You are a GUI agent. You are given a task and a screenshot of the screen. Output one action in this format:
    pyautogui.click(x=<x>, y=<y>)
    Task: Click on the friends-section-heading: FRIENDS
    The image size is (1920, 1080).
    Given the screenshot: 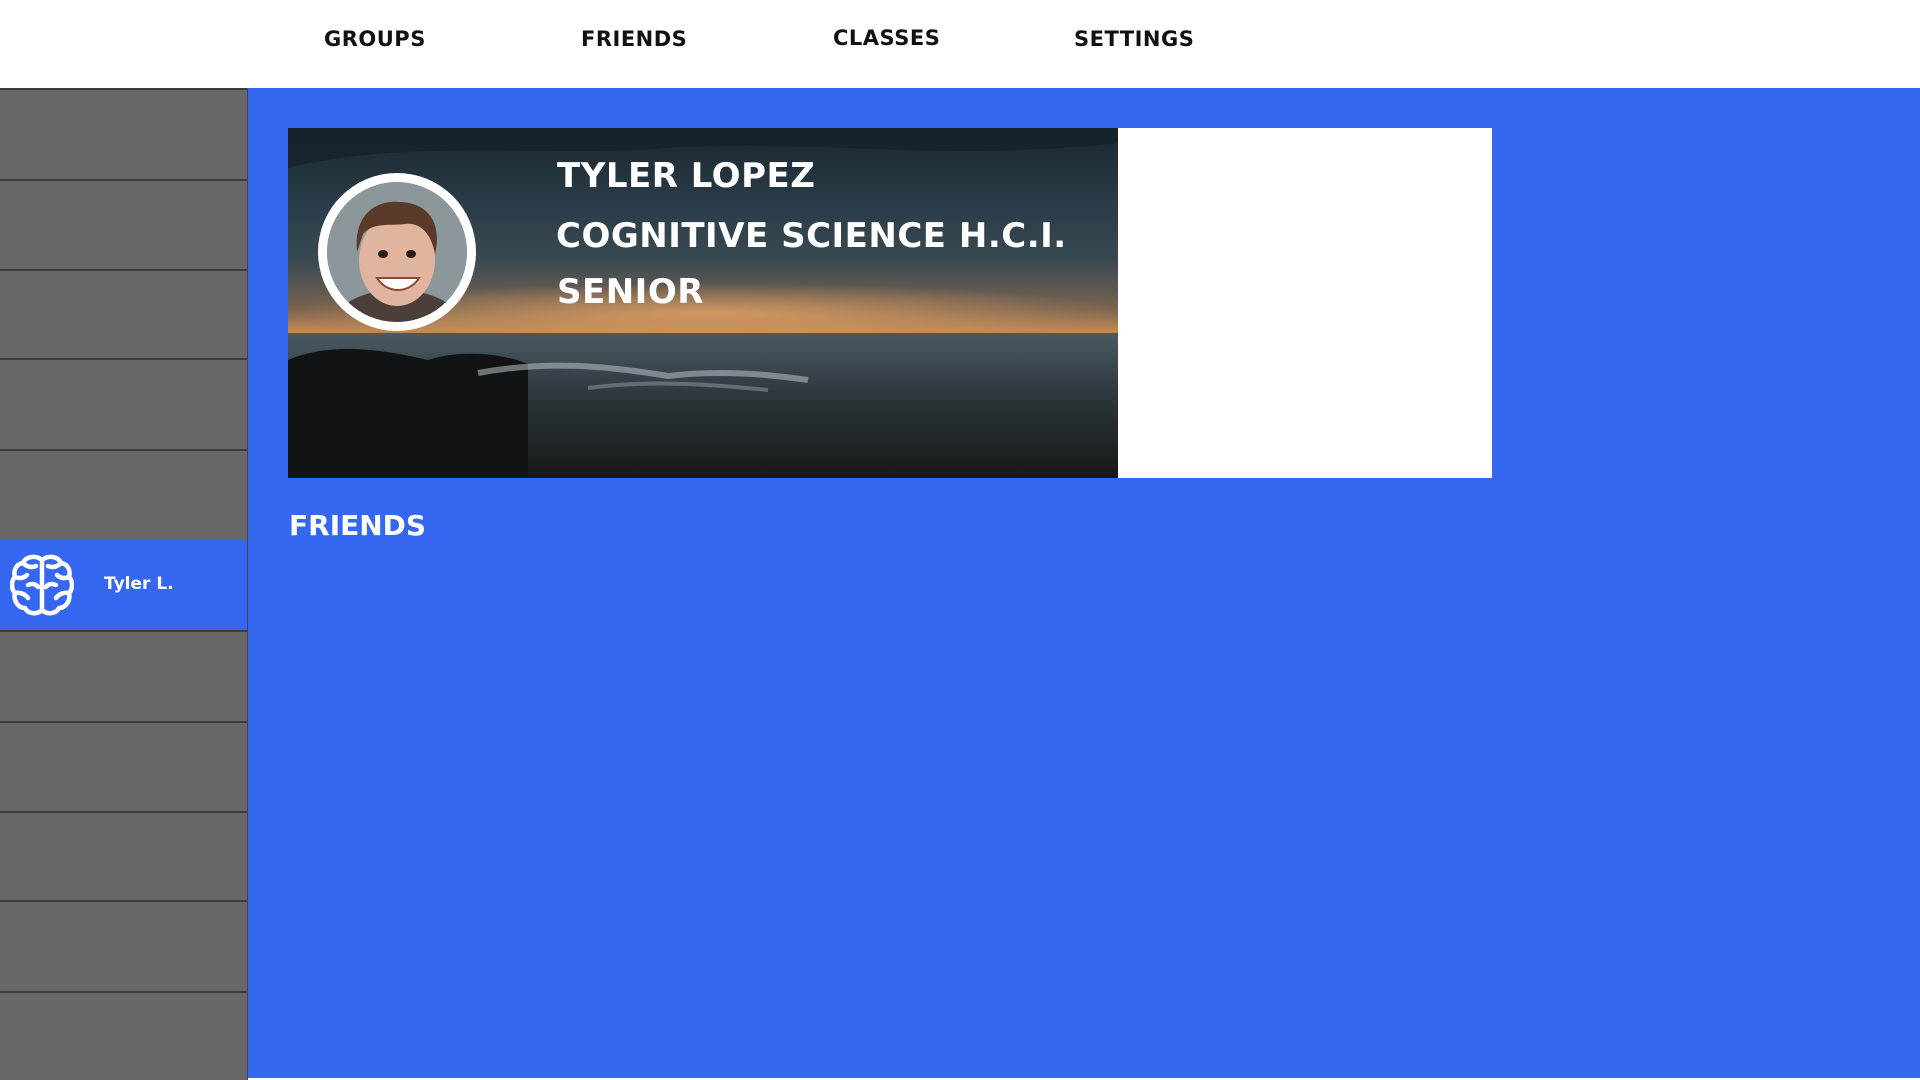 What is the action you would take?
    pyautogui.click(x=358, y=525)
    